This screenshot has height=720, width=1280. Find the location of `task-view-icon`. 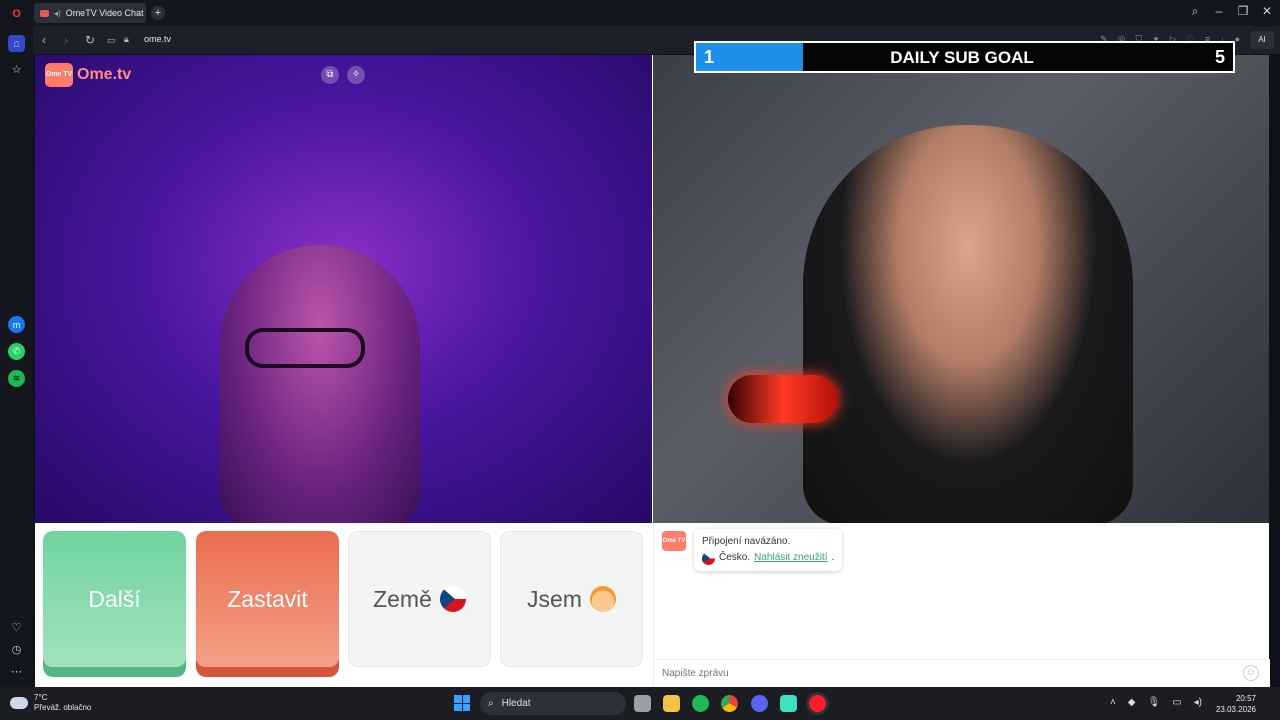

task-view-icon is located at coordinates (642, 703).